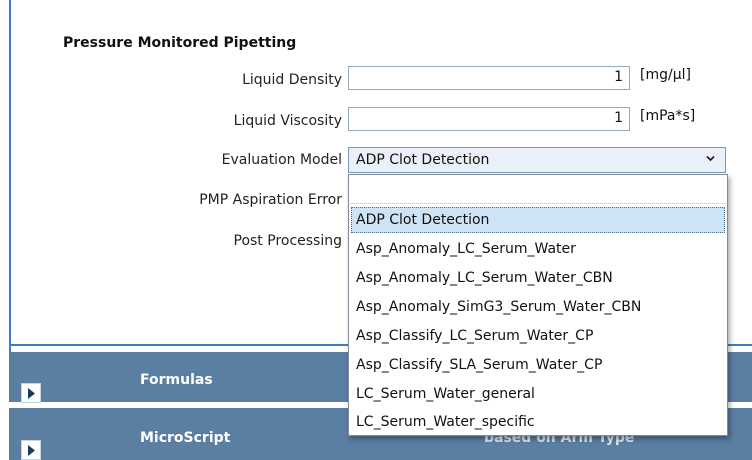  Describe the element at coordinates (489, 119) in the screenshot. I see `liquid-viscosity-input: 1` at that location.